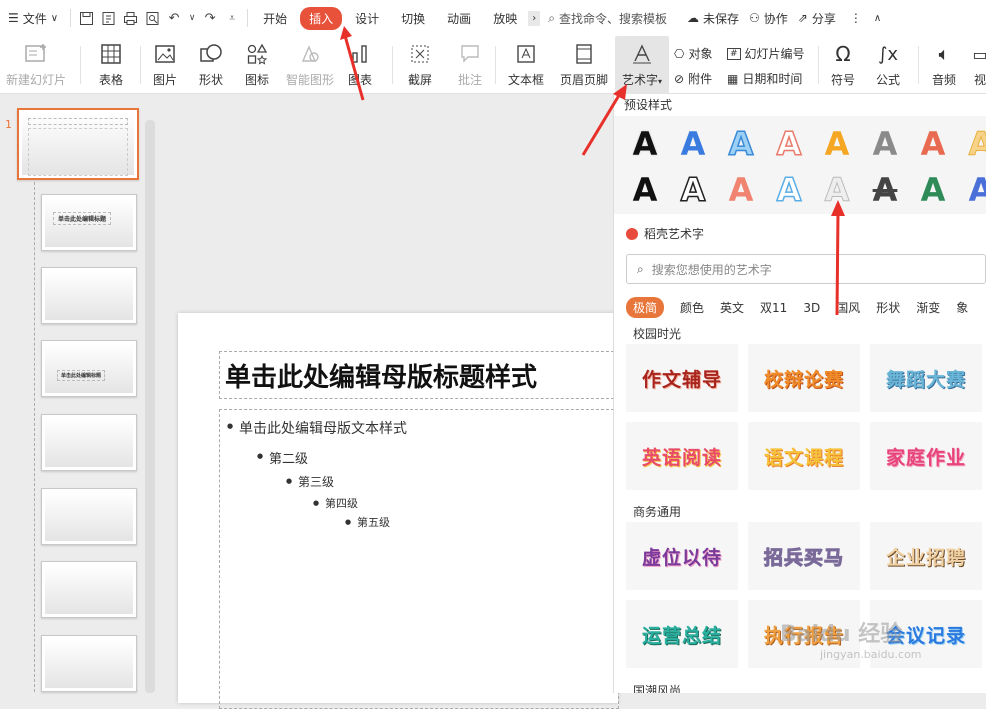 This screenshot has width=986, height=709. What do you see at coordinates (789, 144) in the screenshot?
I see `wordart-preset-4: A` at bounding box center [789, 144].